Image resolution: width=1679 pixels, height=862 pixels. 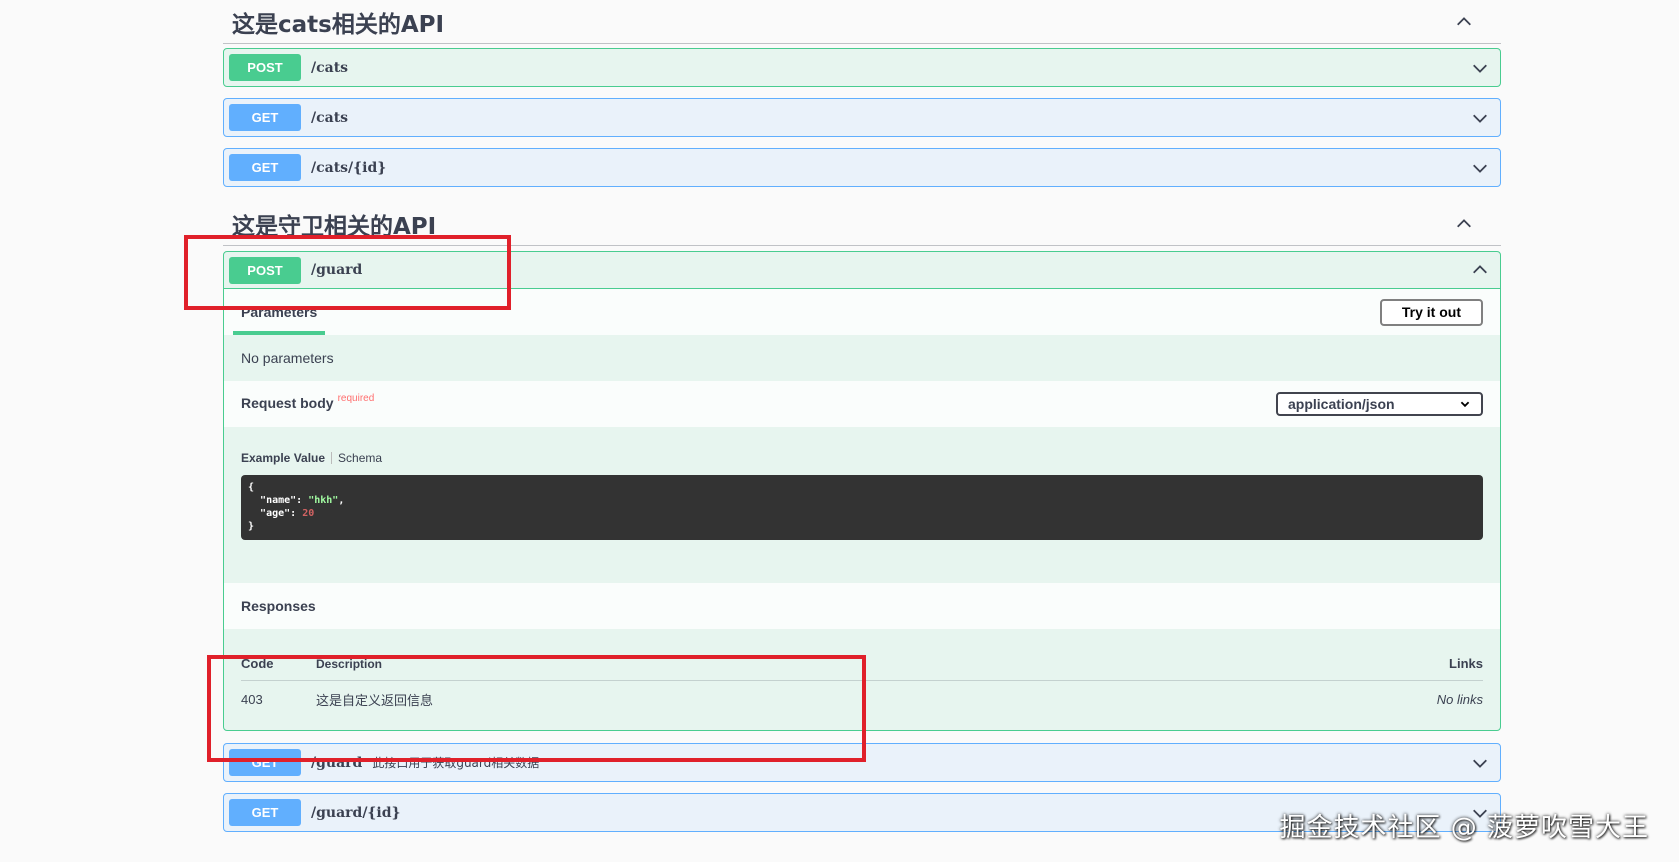 What do you see at coordinates (862, 312) in the screenshot?
I see `parameters-header: Parameters Try it out` at bounding box center [862, 312].